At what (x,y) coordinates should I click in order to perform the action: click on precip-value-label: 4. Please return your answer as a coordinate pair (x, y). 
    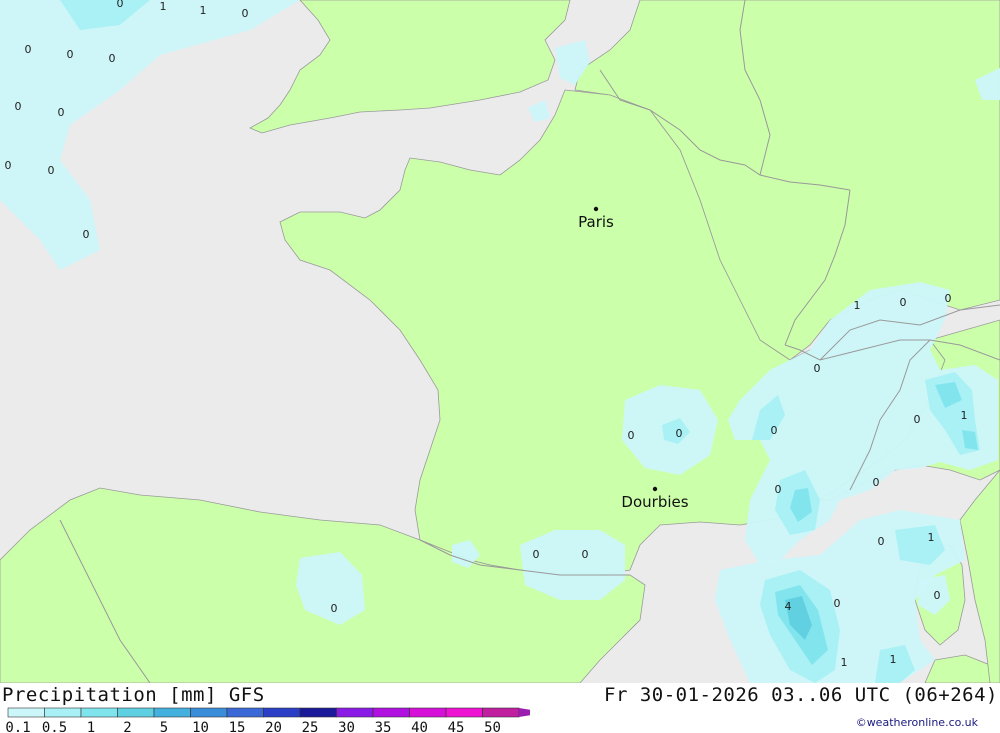
    Looking at the image, I should click on (788, 606).